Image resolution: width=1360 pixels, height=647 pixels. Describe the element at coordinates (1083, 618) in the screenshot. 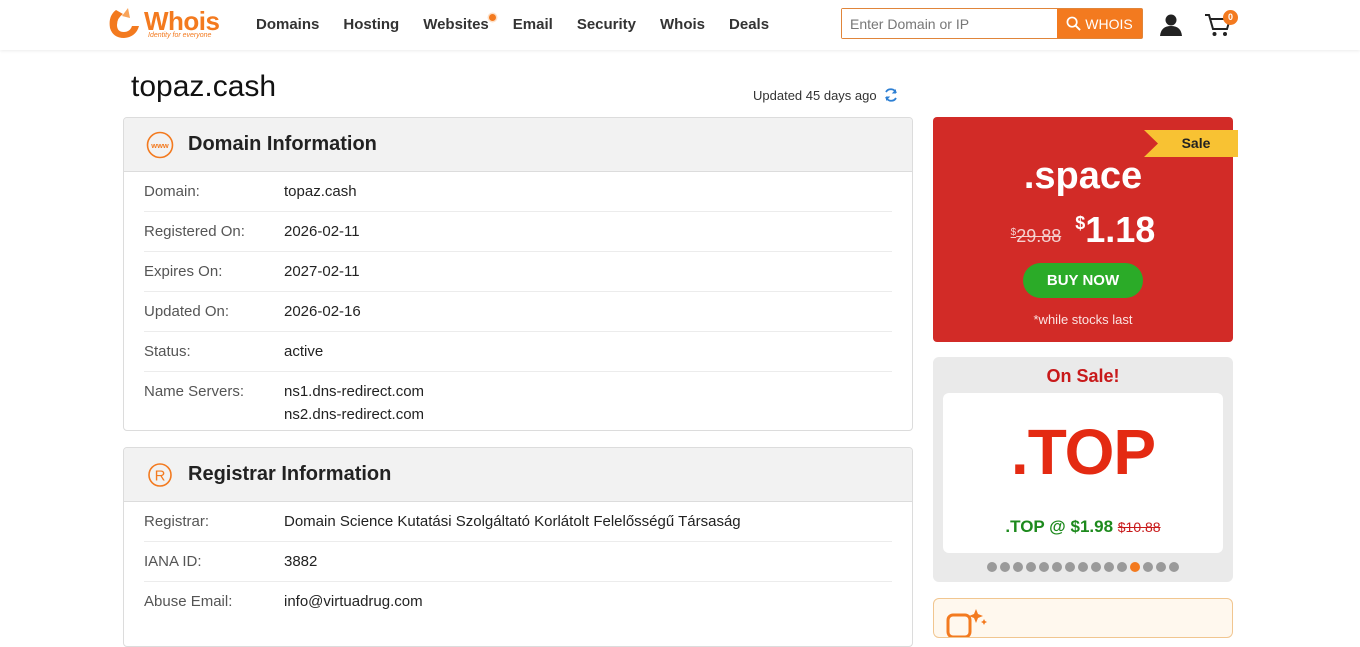

I see `bottom-promo-card` at that location.